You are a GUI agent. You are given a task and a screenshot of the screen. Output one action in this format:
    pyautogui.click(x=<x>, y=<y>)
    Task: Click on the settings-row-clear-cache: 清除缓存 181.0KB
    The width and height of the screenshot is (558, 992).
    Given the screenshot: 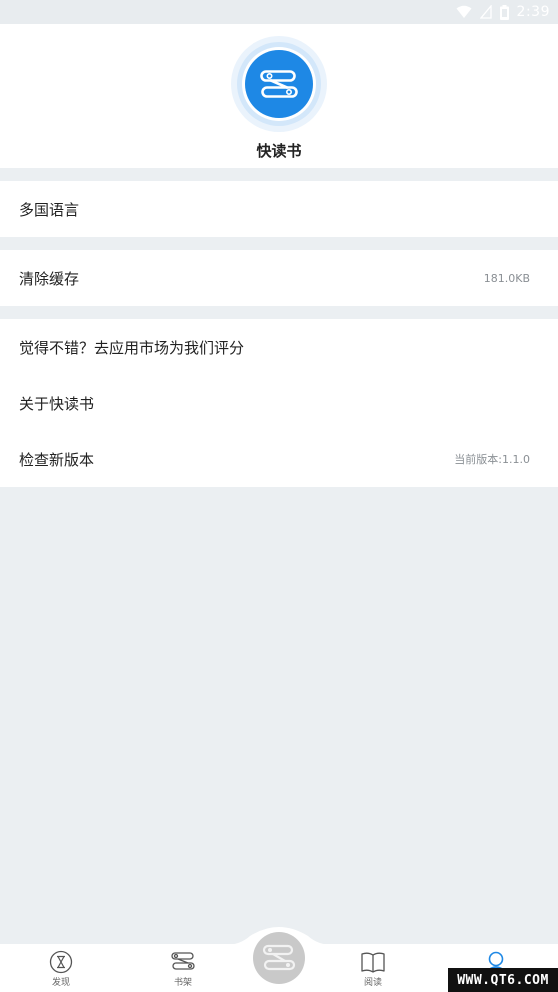 What is the action you would take?
    pyautogui.click(x=279, y=278)
    